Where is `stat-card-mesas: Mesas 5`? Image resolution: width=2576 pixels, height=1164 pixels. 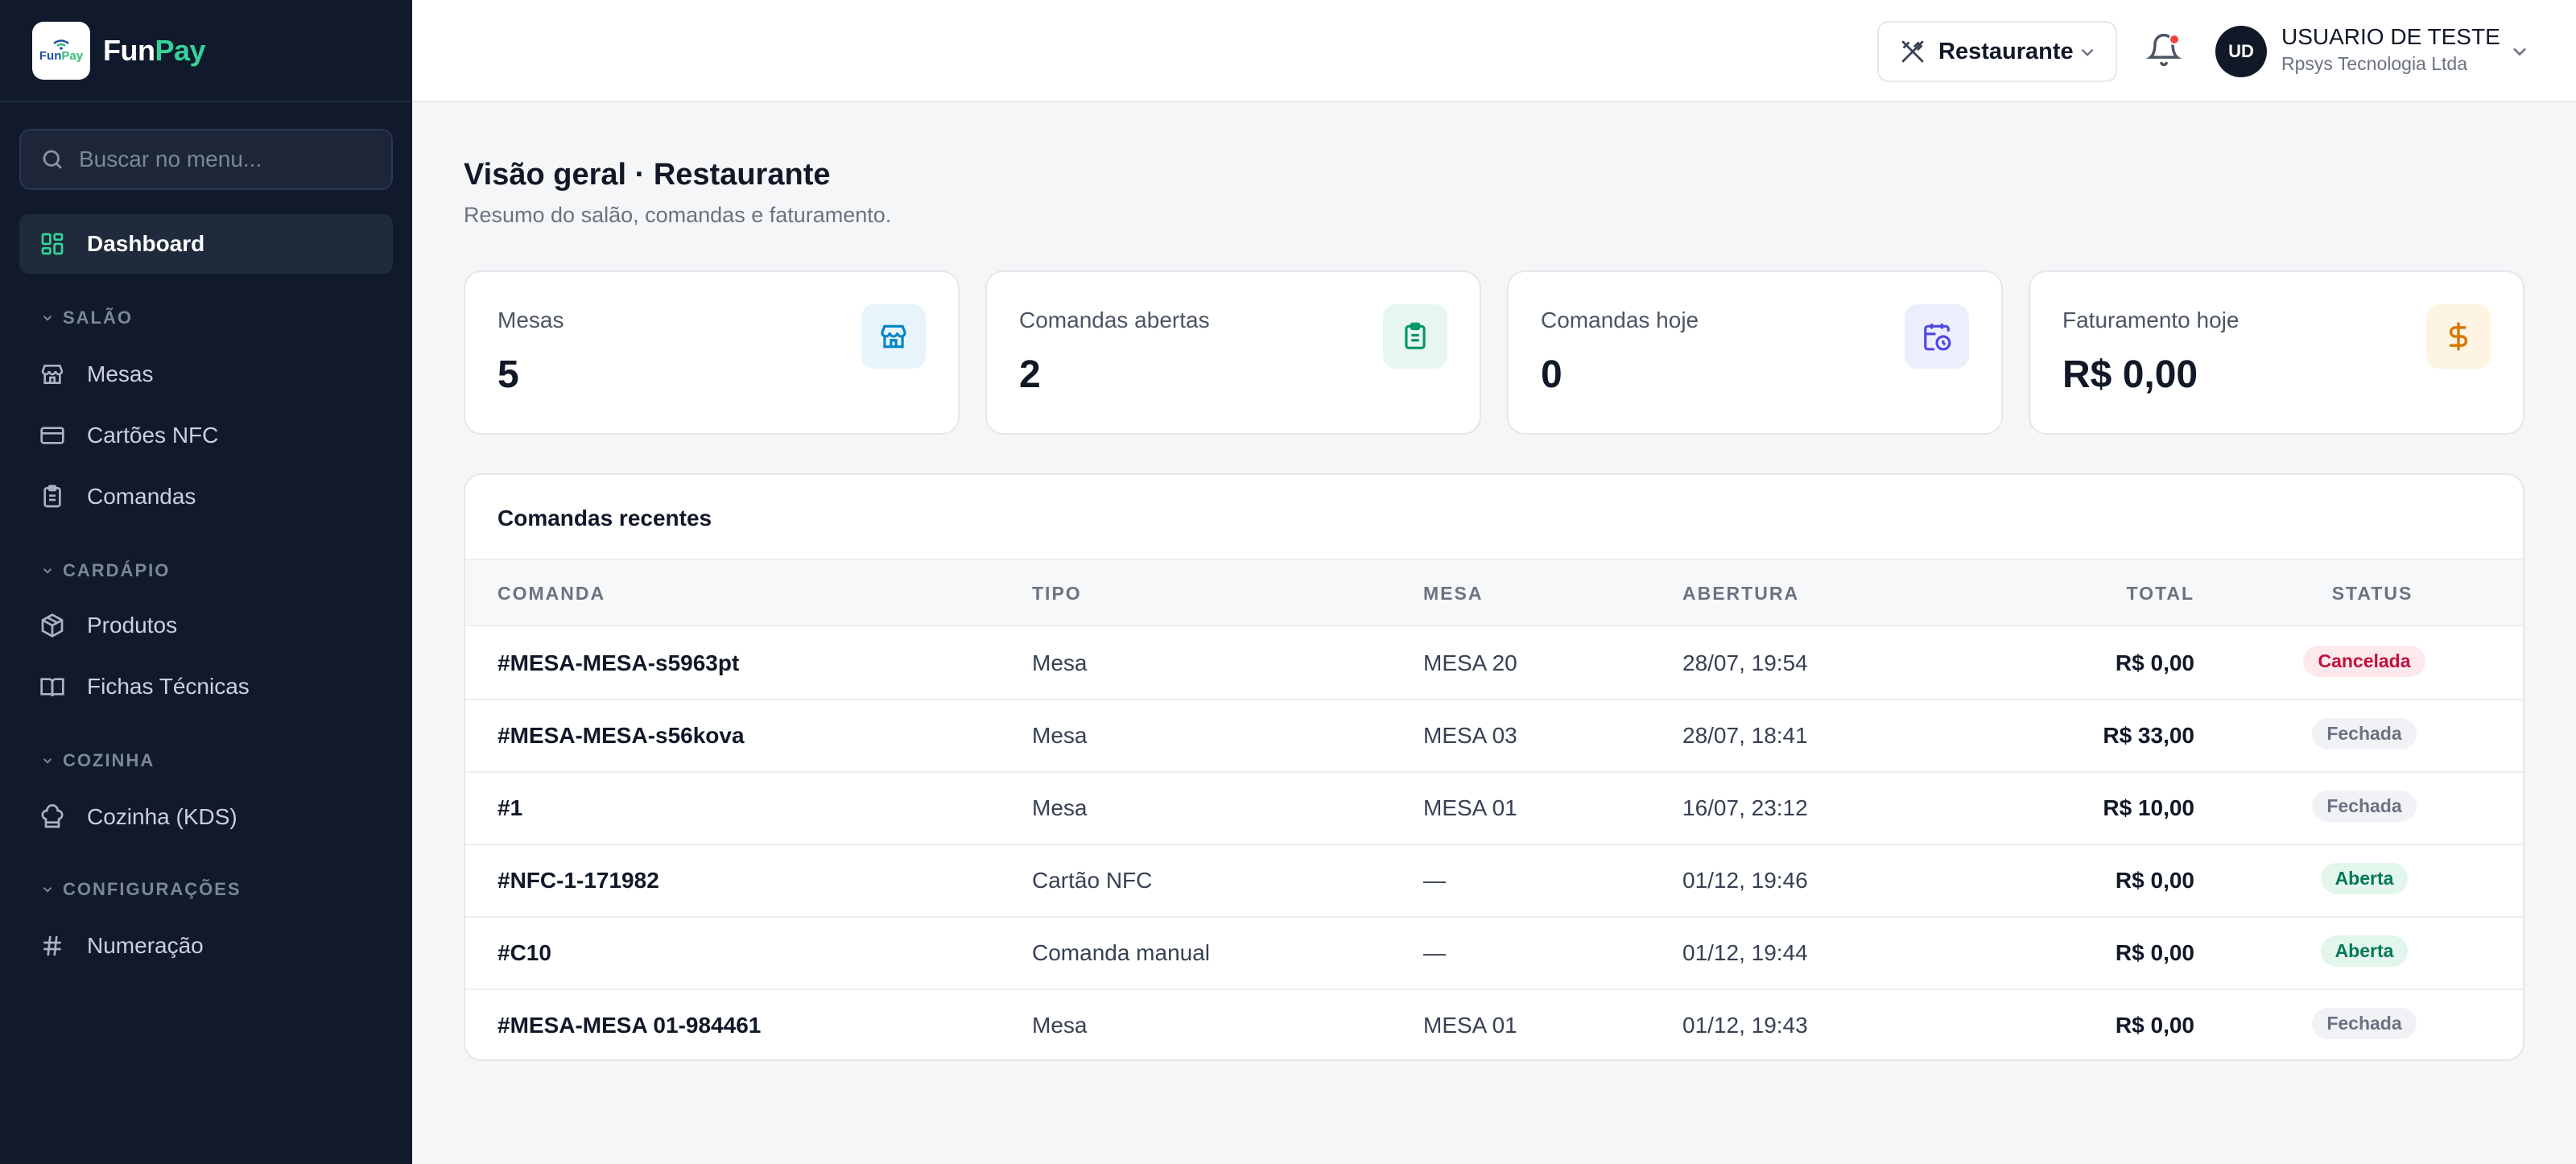 stat-card-mesas: Mesas 5 is located at coordinates (712, 352).